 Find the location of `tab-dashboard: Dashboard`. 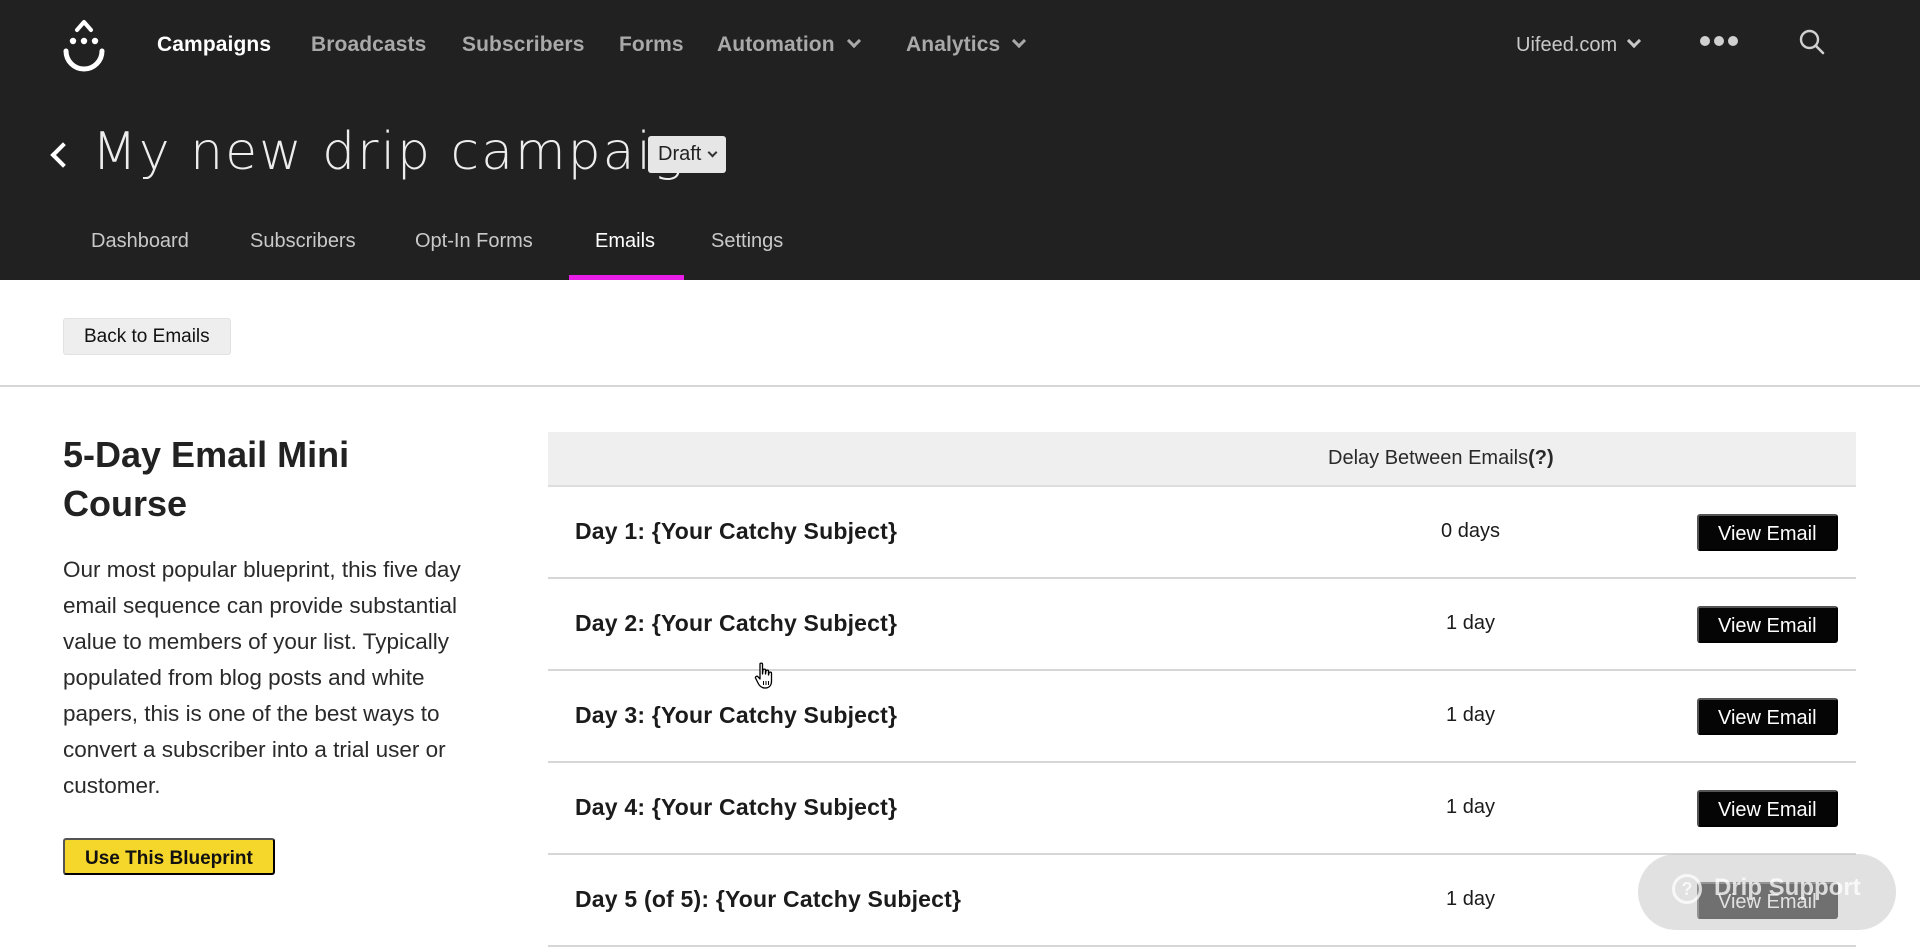

tab-dashboard: Dashboard is located at coordinates (140, 241).